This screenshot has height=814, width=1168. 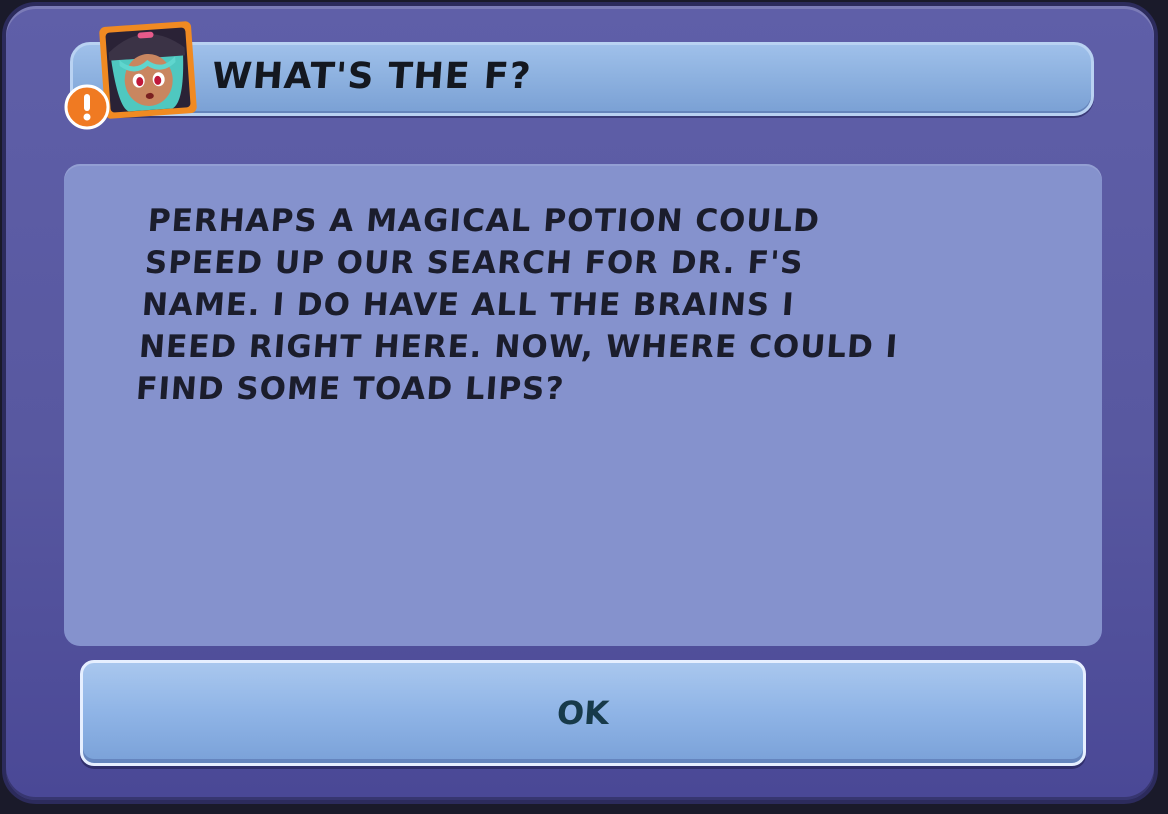 What do you see at coordinates (371, 76) in the screenshot?
I see `dialog-title: WHAT'S THE F?` at bounding box center [371, 76].